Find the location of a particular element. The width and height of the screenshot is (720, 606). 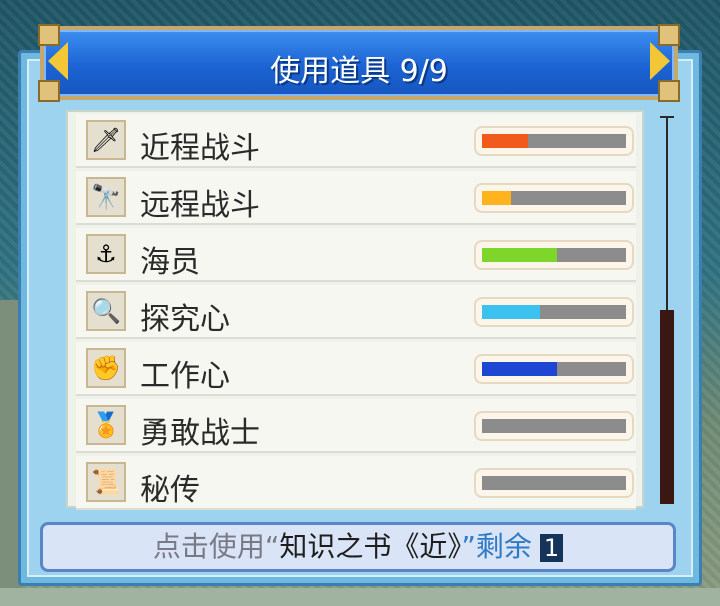

list-item: 🔭 远程战斗 is located at coordinates (356, 198).